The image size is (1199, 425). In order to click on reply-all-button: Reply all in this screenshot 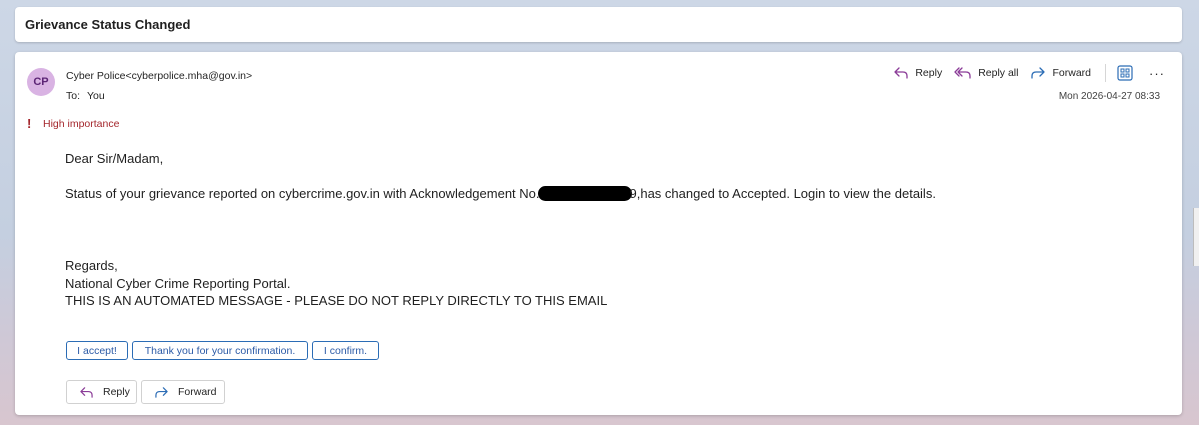, I will do `click(986, 73)`.